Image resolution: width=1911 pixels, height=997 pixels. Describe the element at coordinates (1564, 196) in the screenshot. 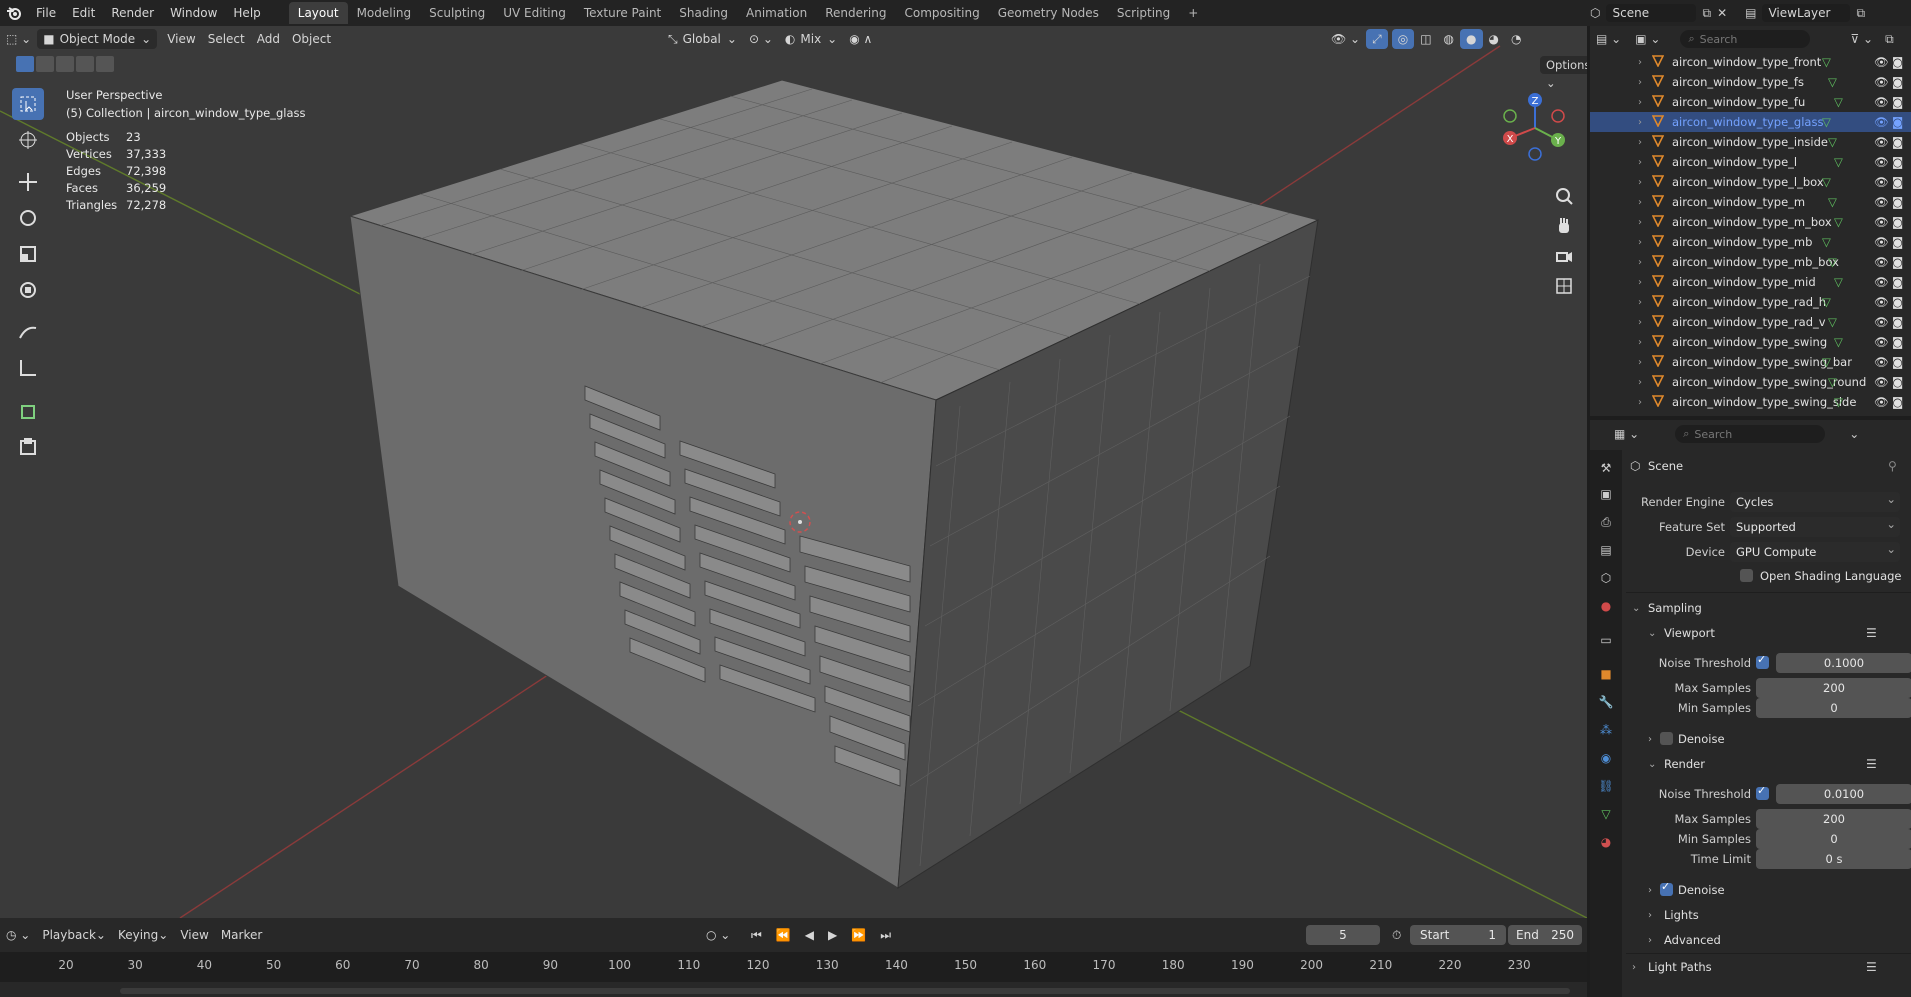

I see `zoom-icon` at that location.